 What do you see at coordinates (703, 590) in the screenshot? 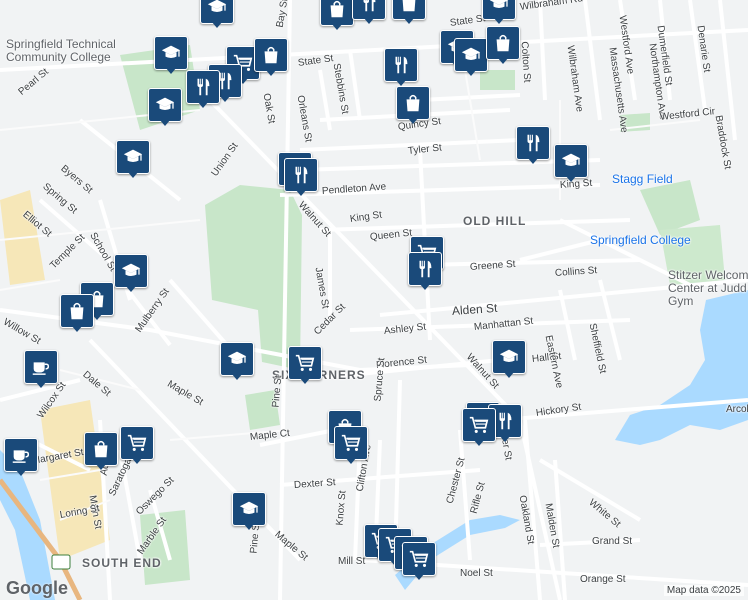
I see `map-attribution: Map data ©2025` at bounding box center [703, 590].